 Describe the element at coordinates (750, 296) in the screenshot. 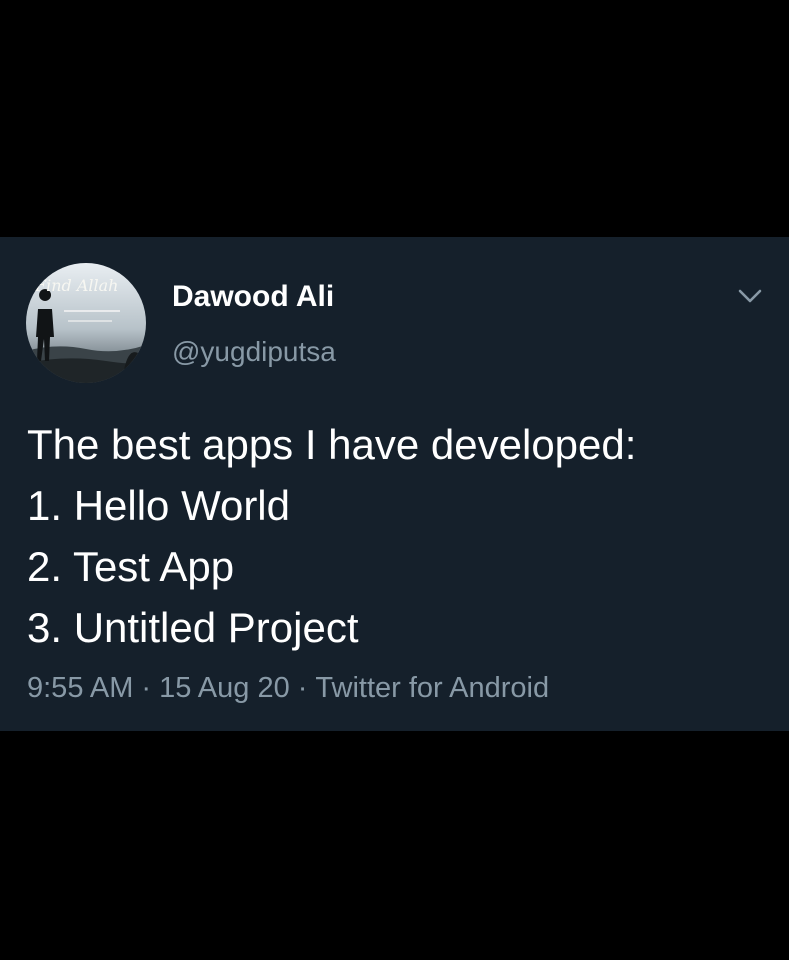

I see `chevron-down-icon` at that location.